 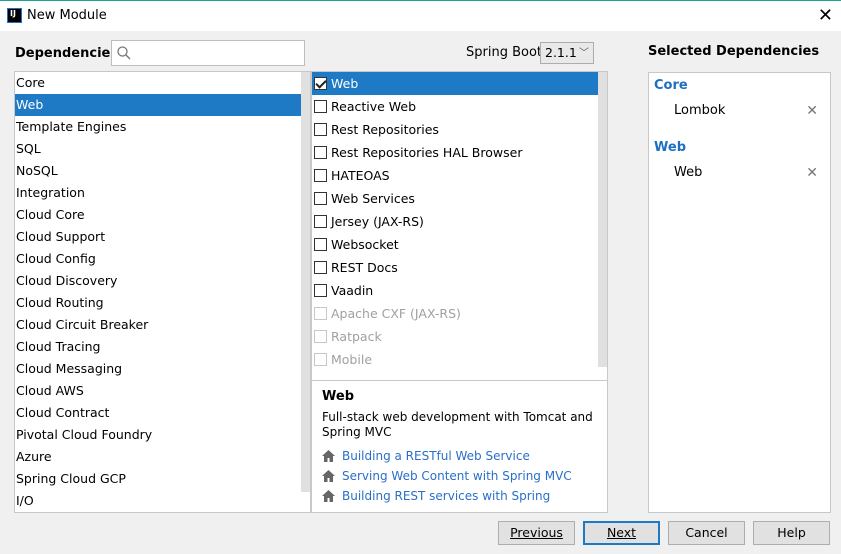 What do you see at coordinates (162, 413) in the screenshot?
I see `category-item: Cloud Contract` at bounding box center [162, 413].